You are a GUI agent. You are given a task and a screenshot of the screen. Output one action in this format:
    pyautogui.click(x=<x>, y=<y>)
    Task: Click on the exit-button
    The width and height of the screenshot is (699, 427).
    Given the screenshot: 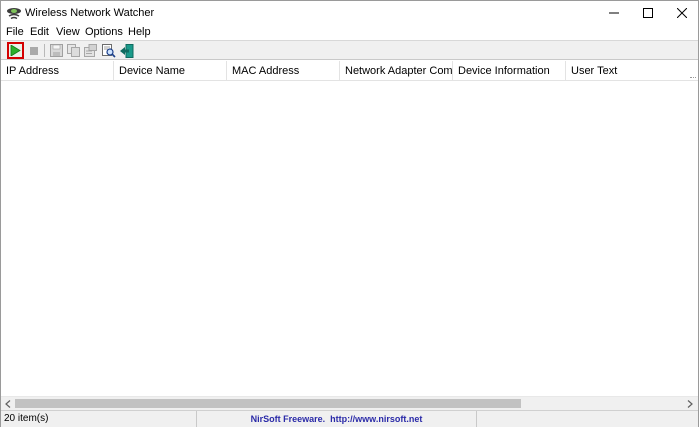 What is the action you would take?
    pyautogui.click(x=126, y=50)
    